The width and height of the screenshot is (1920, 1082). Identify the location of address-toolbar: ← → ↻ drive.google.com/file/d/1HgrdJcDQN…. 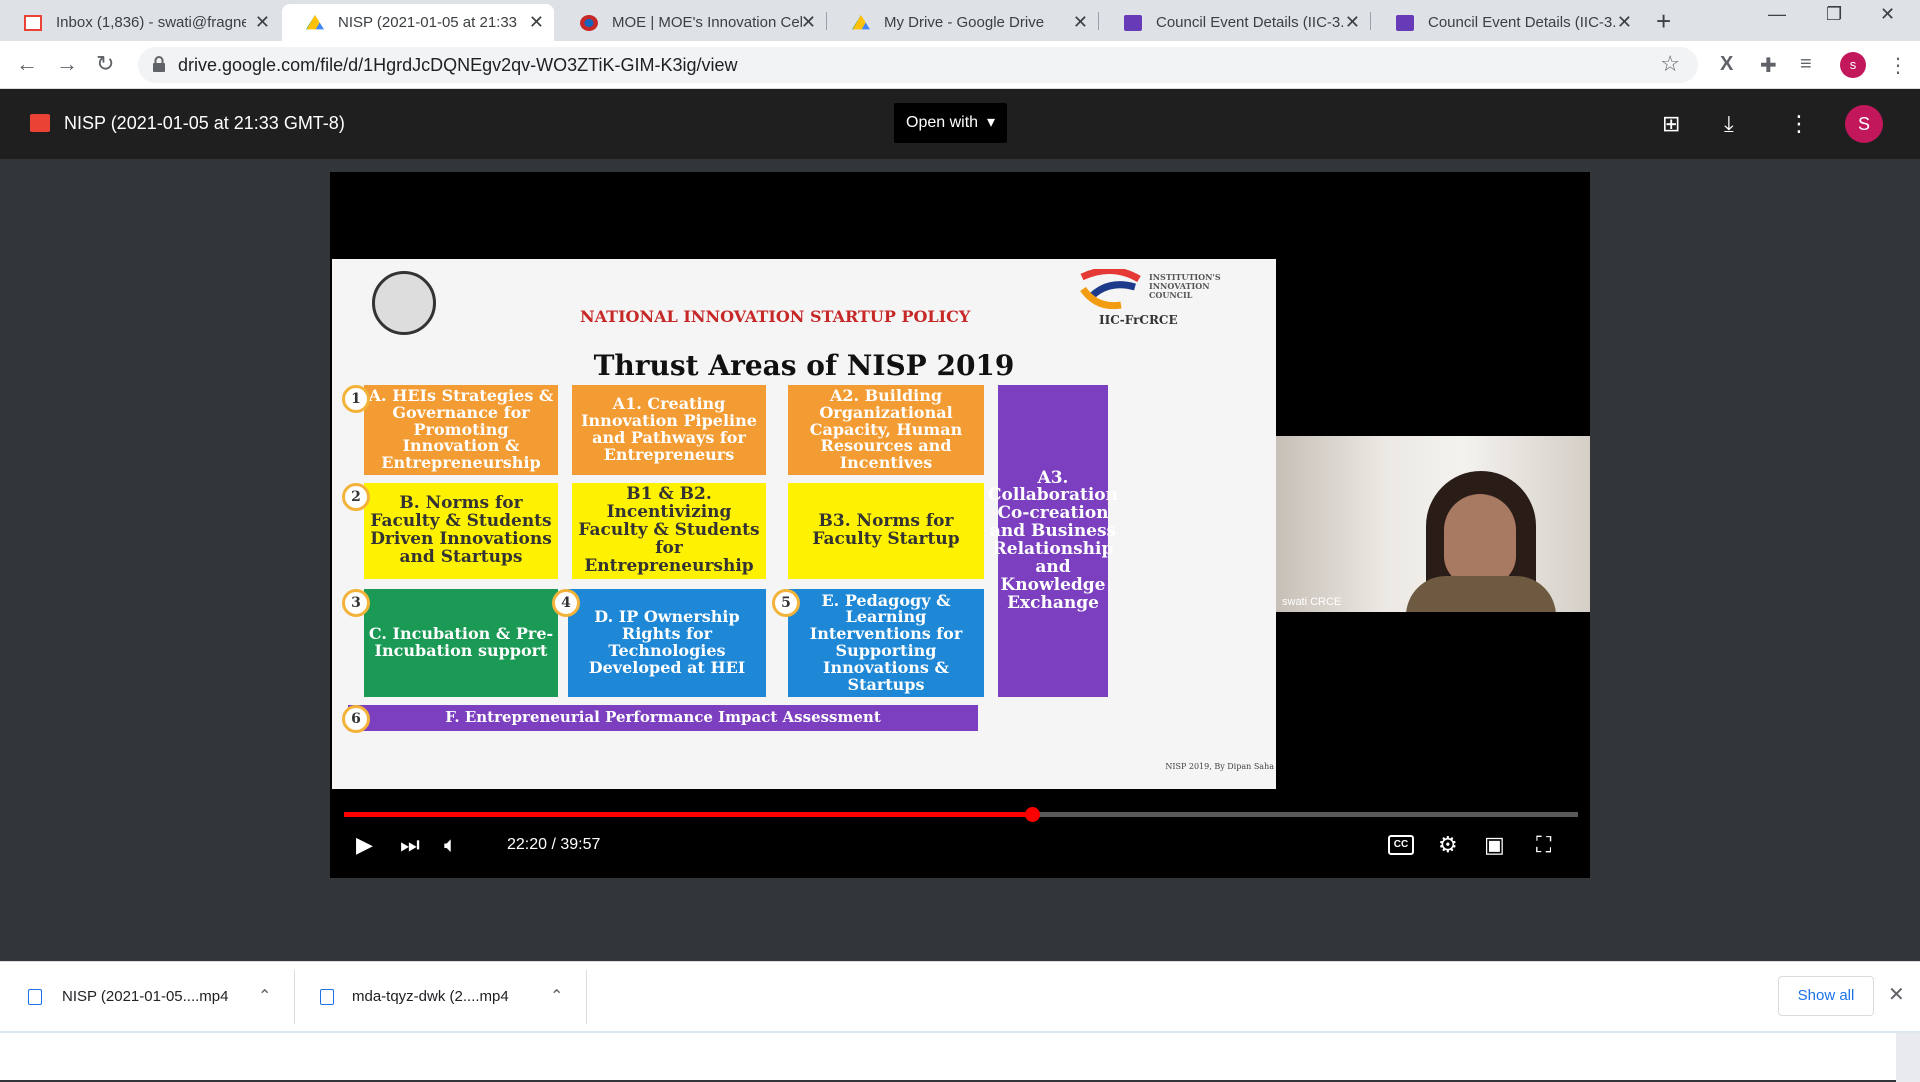
(960, 65).